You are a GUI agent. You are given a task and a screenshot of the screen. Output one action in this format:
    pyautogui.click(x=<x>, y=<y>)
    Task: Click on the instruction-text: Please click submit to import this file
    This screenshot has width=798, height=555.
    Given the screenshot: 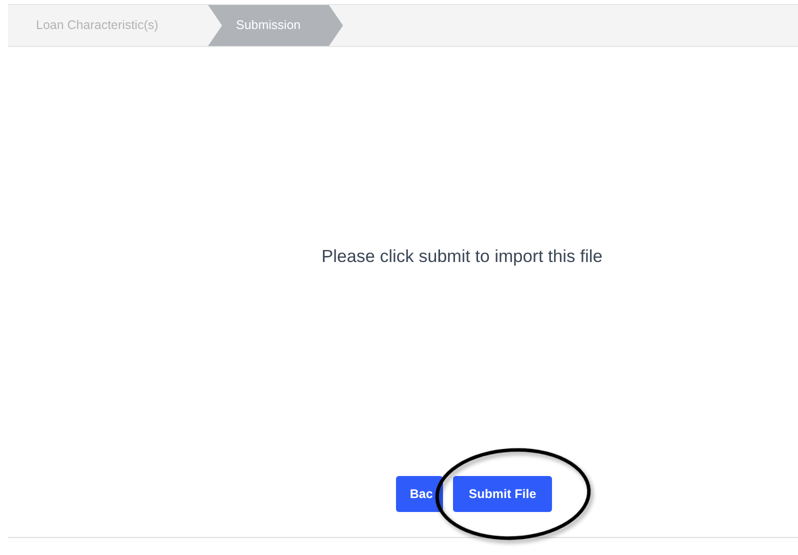 What is the action you would take?
    pyautogui.click(x=462, y=256)
    